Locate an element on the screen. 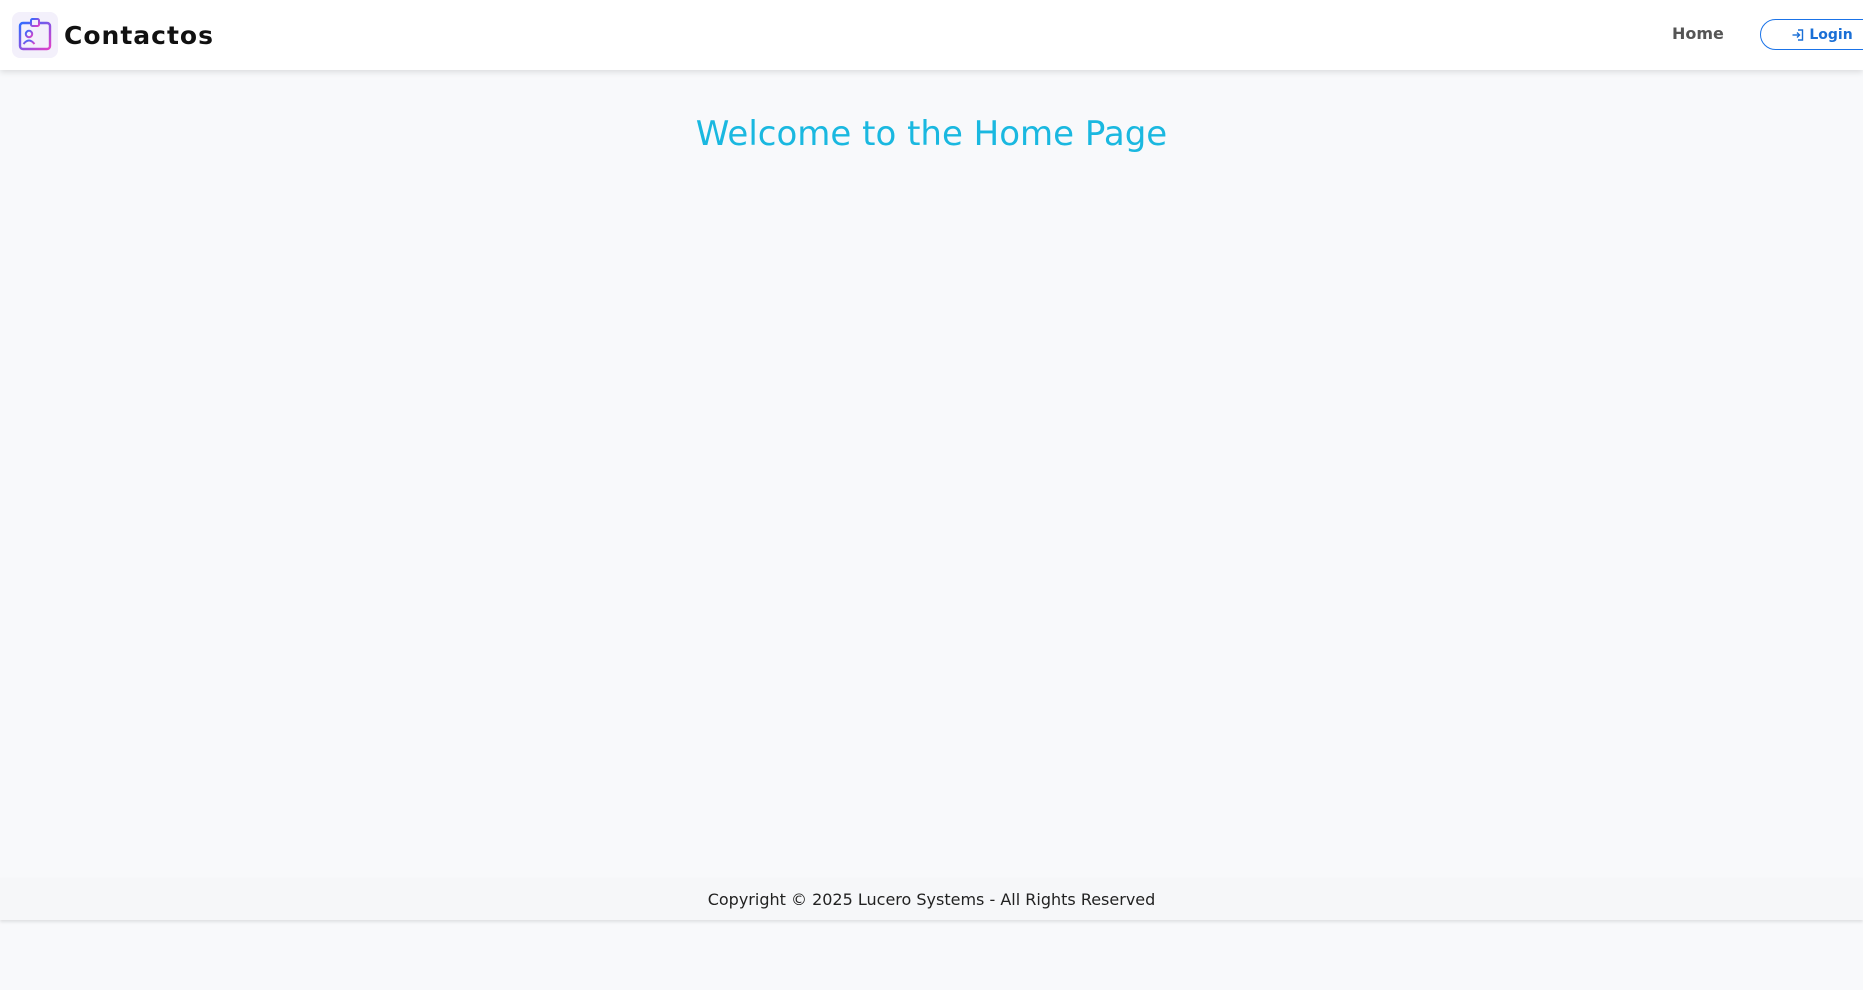  brand-link: Contactos is located at coordinates (113, 35).